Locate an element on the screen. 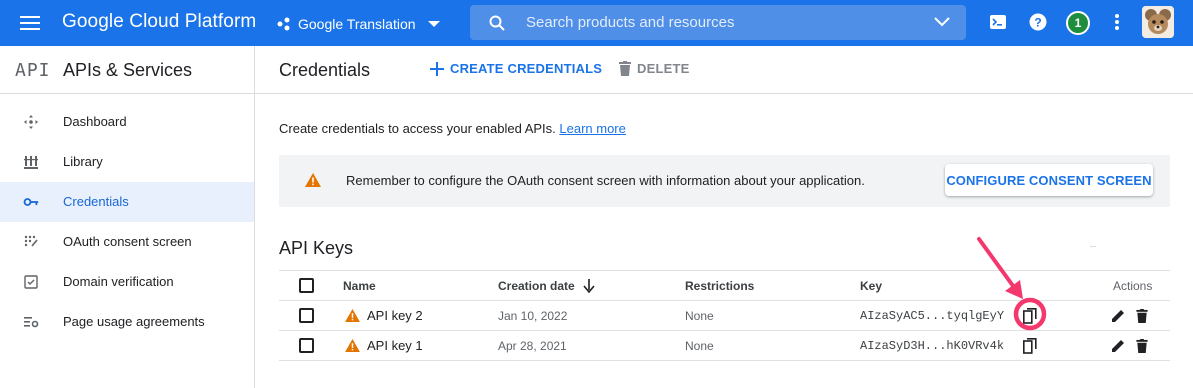  configure-consent-screen-button: CONFIGURE CONSENT SCREEN is located at coordinates (1049, 180).